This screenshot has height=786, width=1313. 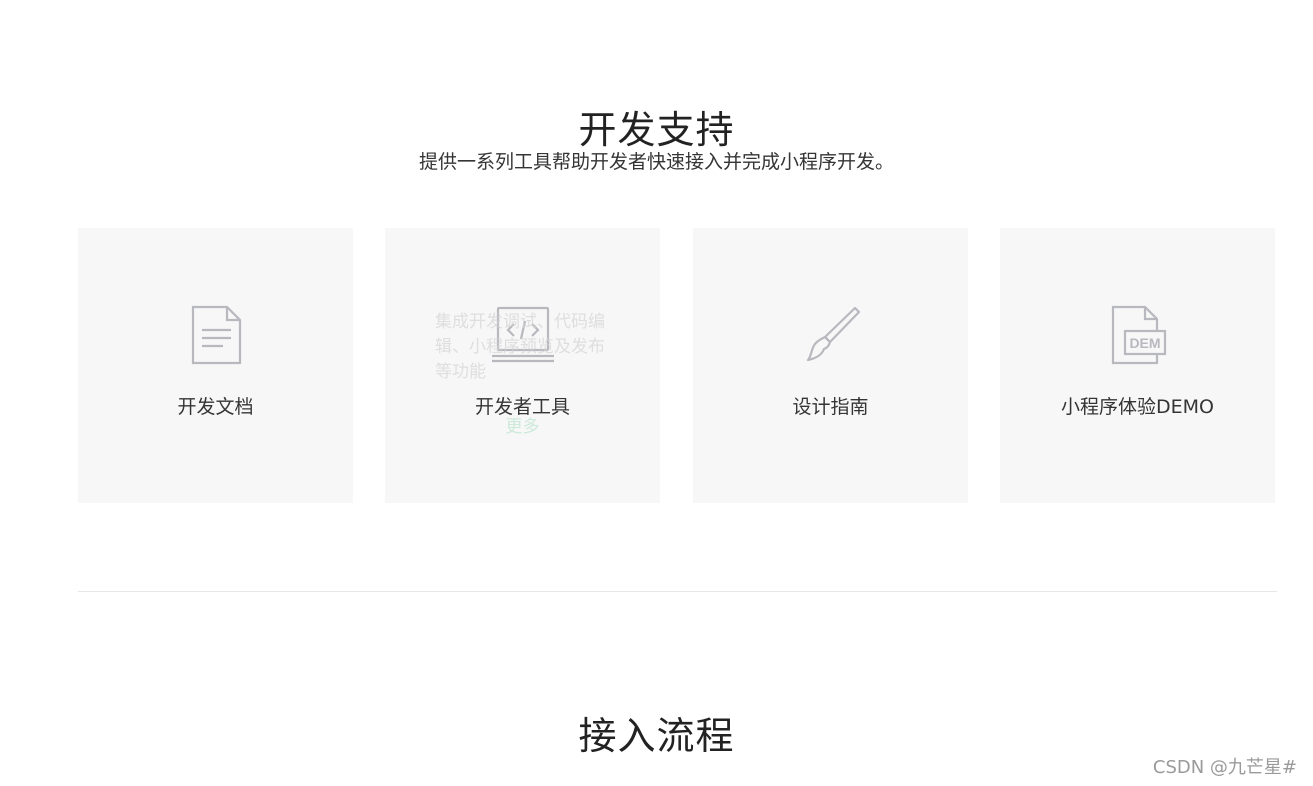 I want to click on demo-icon-text: DEM, so click(x=1144, y=343).